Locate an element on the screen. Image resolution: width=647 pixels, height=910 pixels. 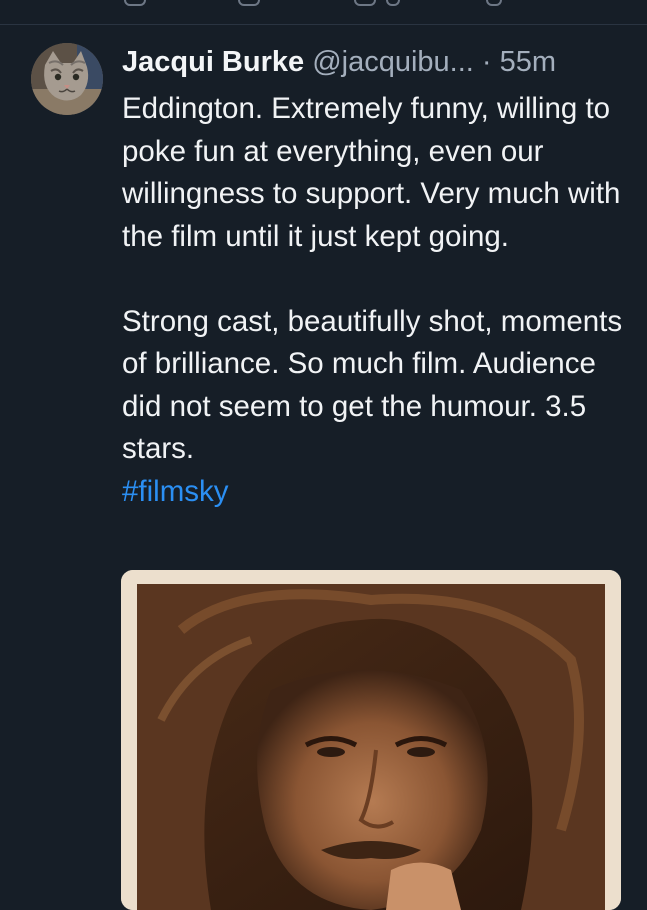
author-name: Jacqui Burke is located at coordinates (213, 62).